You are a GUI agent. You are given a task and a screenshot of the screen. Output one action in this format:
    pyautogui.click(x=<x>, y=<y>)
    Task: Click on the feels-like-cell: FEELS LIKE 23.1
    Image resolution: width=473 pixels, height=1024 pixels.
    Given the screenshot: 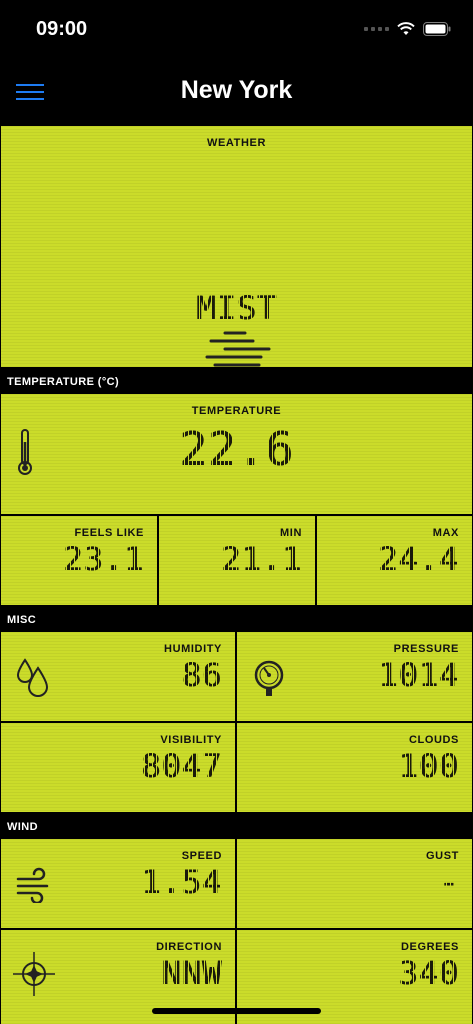 What is the action you would take?
    pyautogui.click(x=79, y=560)
    